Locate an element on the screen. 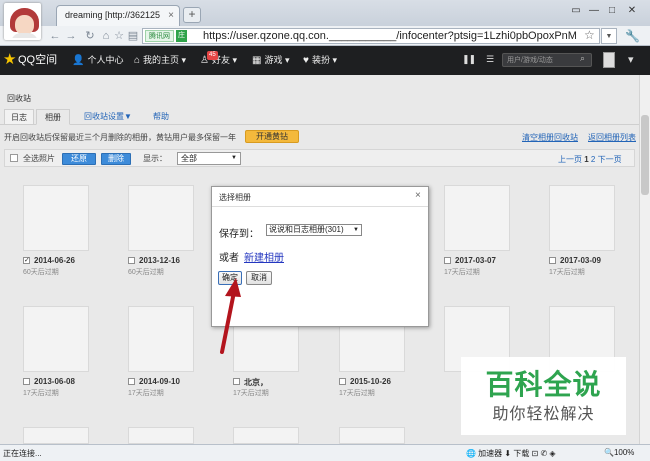  photo-date: 2014-06-26 is located at coordinates (54, 260).